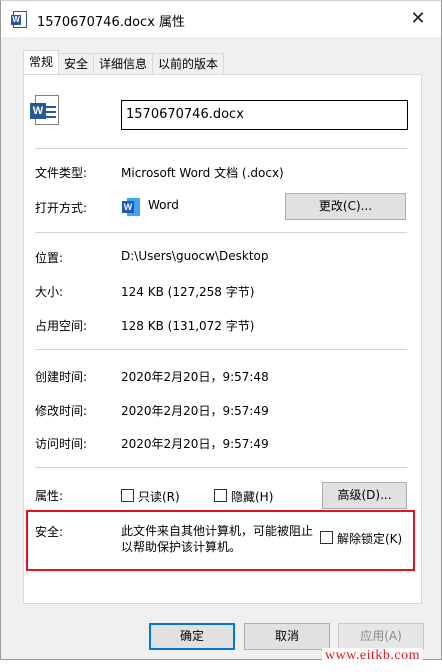 The height and width of the screenshot is (672, 442). Describe the element at coordinates (188, 326) in the screenshot. I see `size-on-disk-value: 128 KB (131,072 字节)` at that location.